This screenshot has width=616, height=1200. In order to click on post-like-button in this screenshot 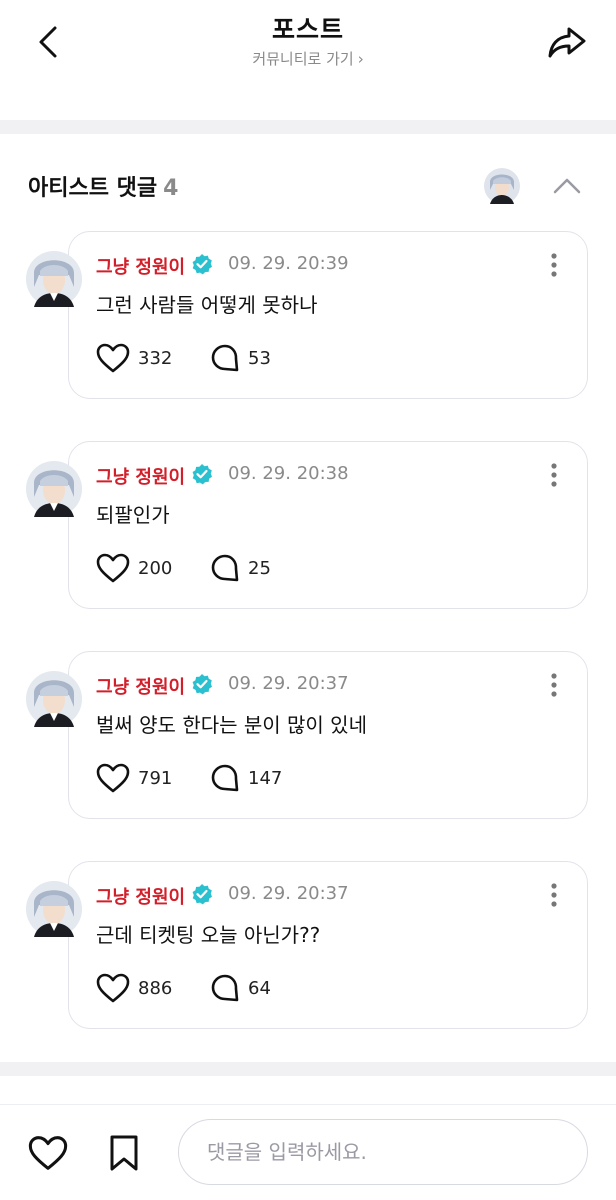, I will do `click(48, 1153)`.